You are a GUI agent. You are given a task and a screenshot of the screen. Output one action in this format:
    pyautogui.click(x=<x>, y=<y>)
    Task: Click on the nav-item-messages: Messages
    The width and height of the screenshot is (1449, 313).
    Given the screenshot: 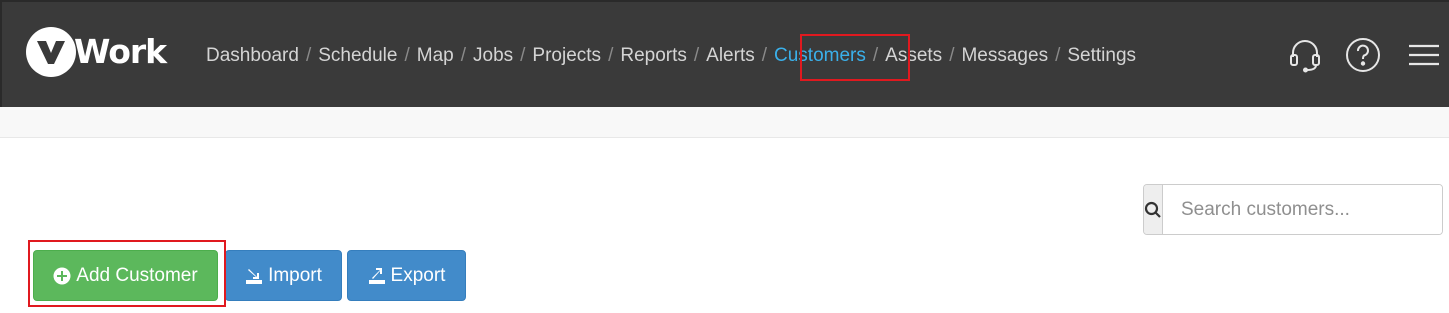 What is the action you would take?
    pyautogui.click(x=1004, y=56)
    